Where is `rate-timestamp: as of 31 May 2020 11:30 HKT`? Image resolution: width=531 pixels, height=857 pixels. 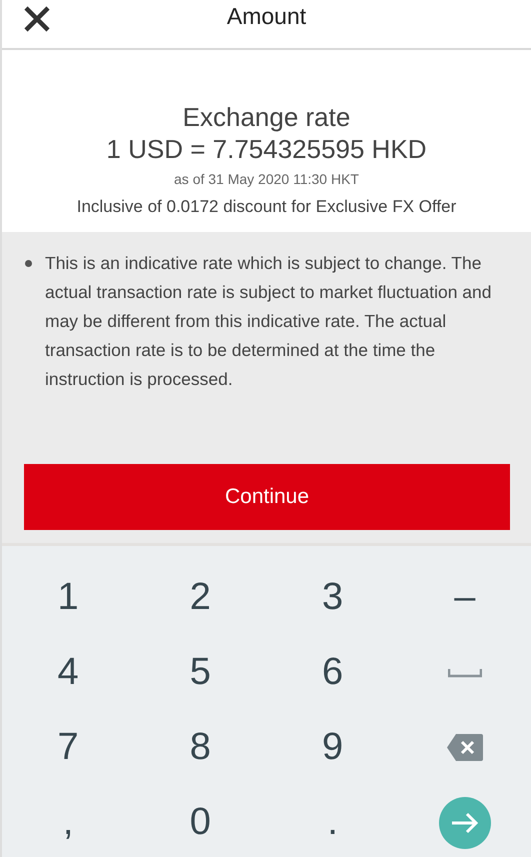
rate-timestamp: as of 31 May 2020 11:30 HKT is located at coordinates (266, 179).